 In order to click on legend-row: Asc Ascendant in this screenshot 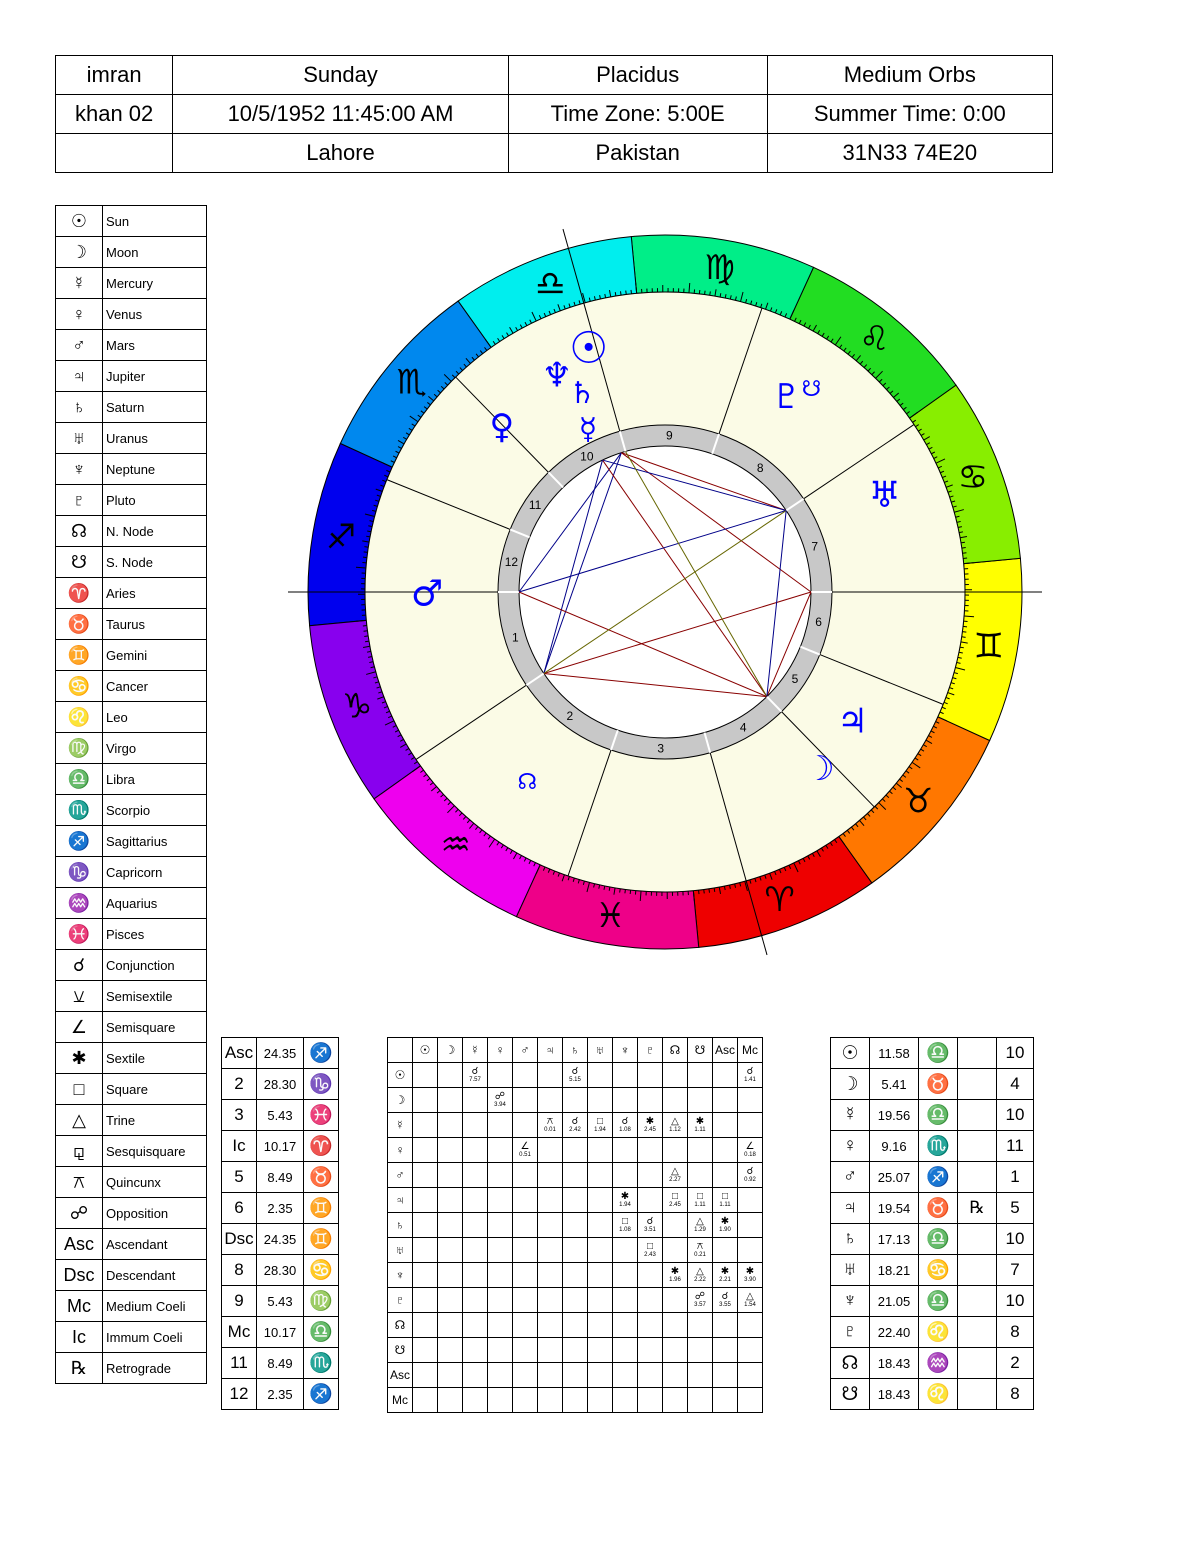, I will do `click(131, 1244)`.